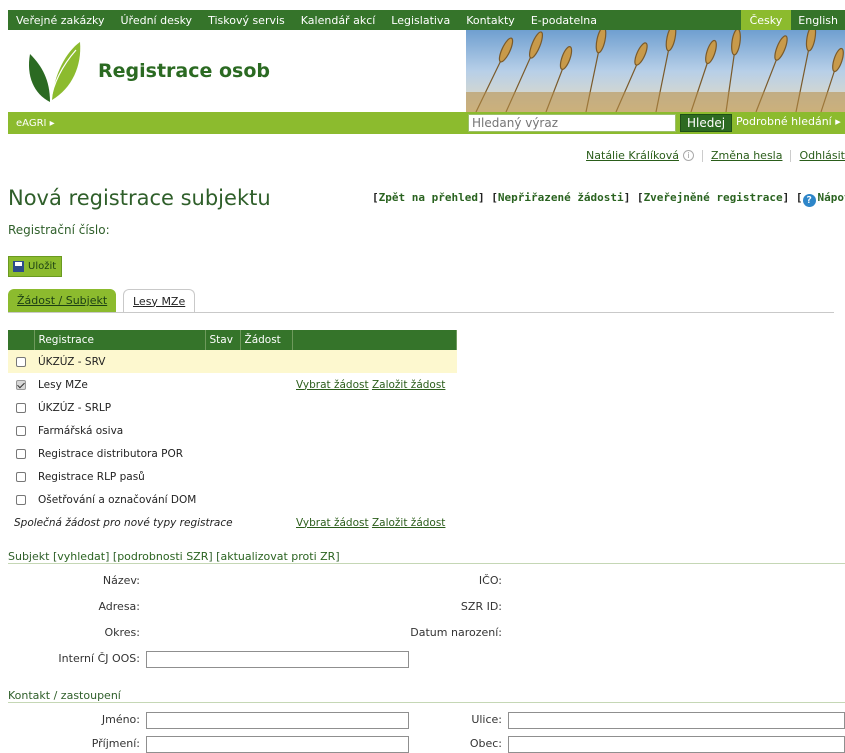  I want to click on change-password-link: Změna hesla, so click(747, 155).